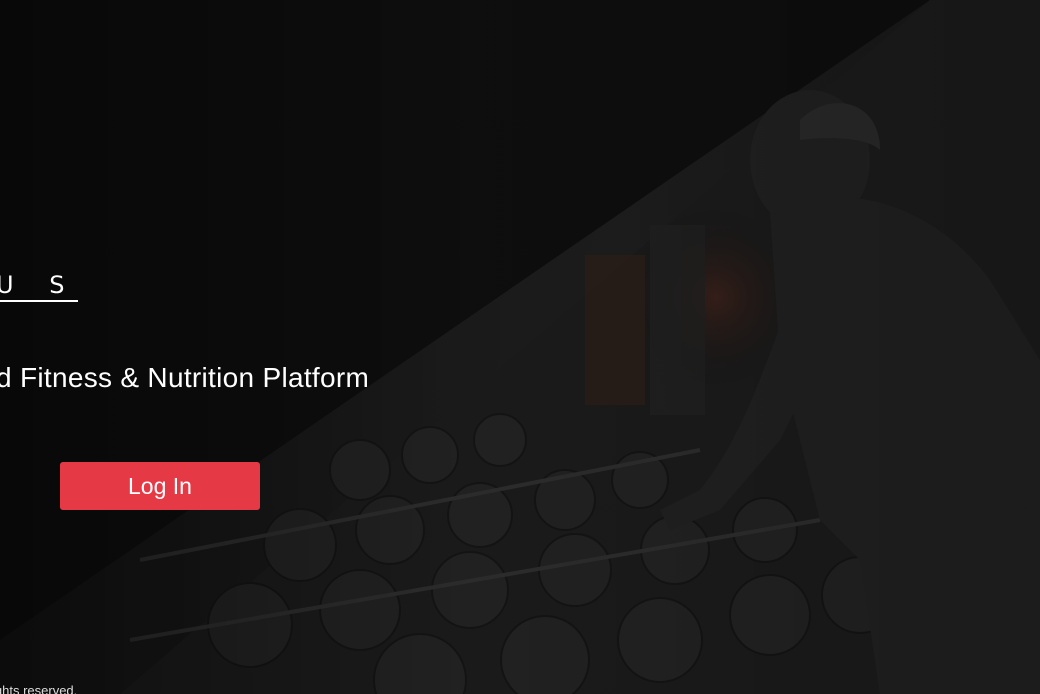 Image resolution: width=1040 pixels, height=694 pixels. What do you see at coordinates (39, 688) in the screenshot?
I see `copyright-text: ights reserved.` at bounding box center [39, 688].